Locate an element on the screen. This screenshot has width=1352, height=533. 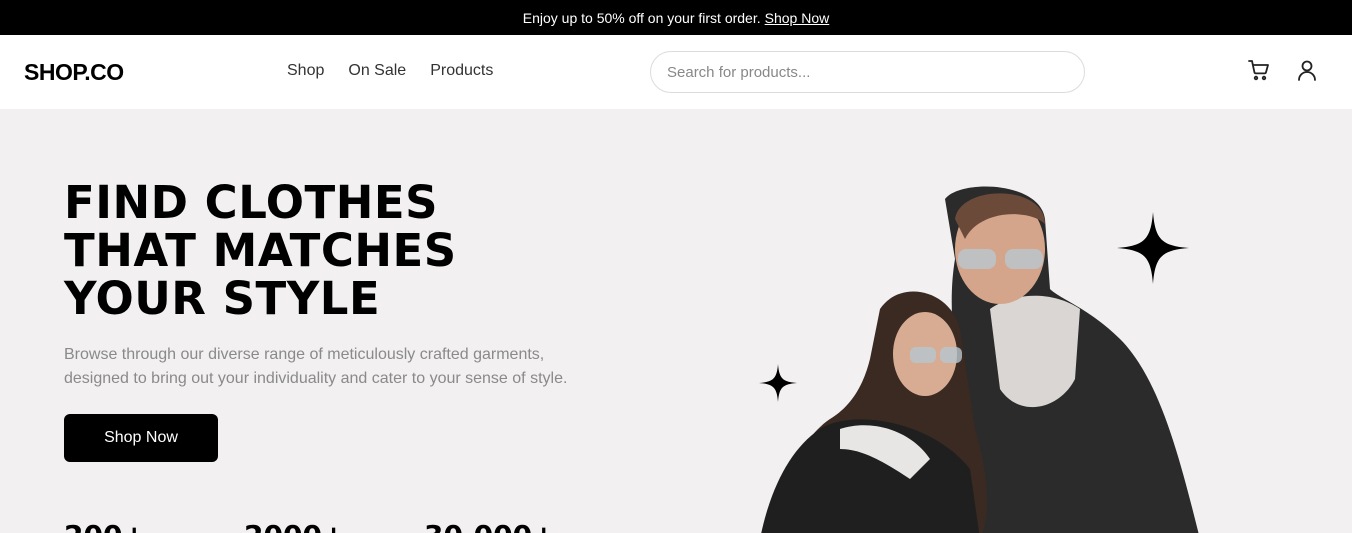
headline-line-2: THAT MATCHES is located at coordinates (260, 250).